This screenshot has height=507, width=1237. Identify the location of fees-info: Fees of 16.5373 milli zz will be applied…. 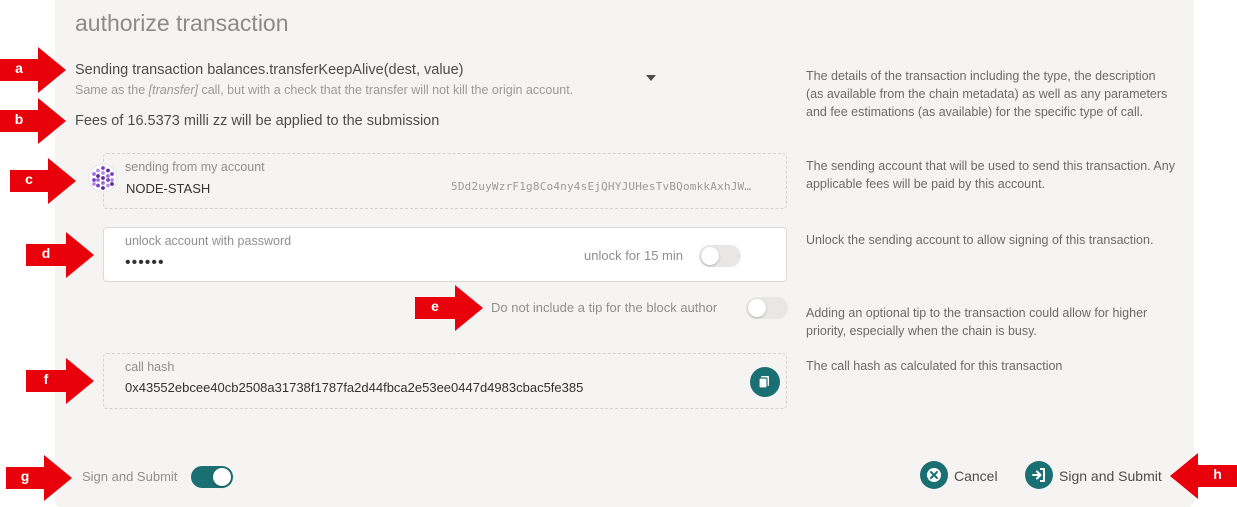
(257, 121).